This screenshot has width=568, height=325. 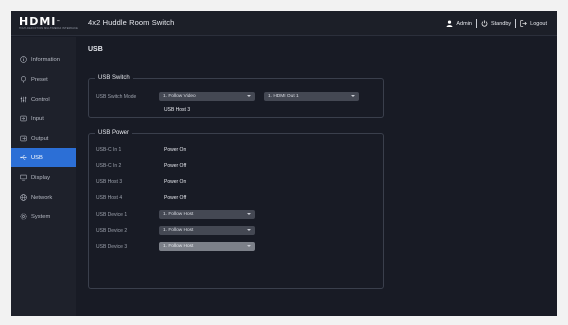 What do you see at coordinates (109, 166) in the screenshot?
I see `usb-c-in-2-label: USB-C In 2` at bounding box center [109, 166].